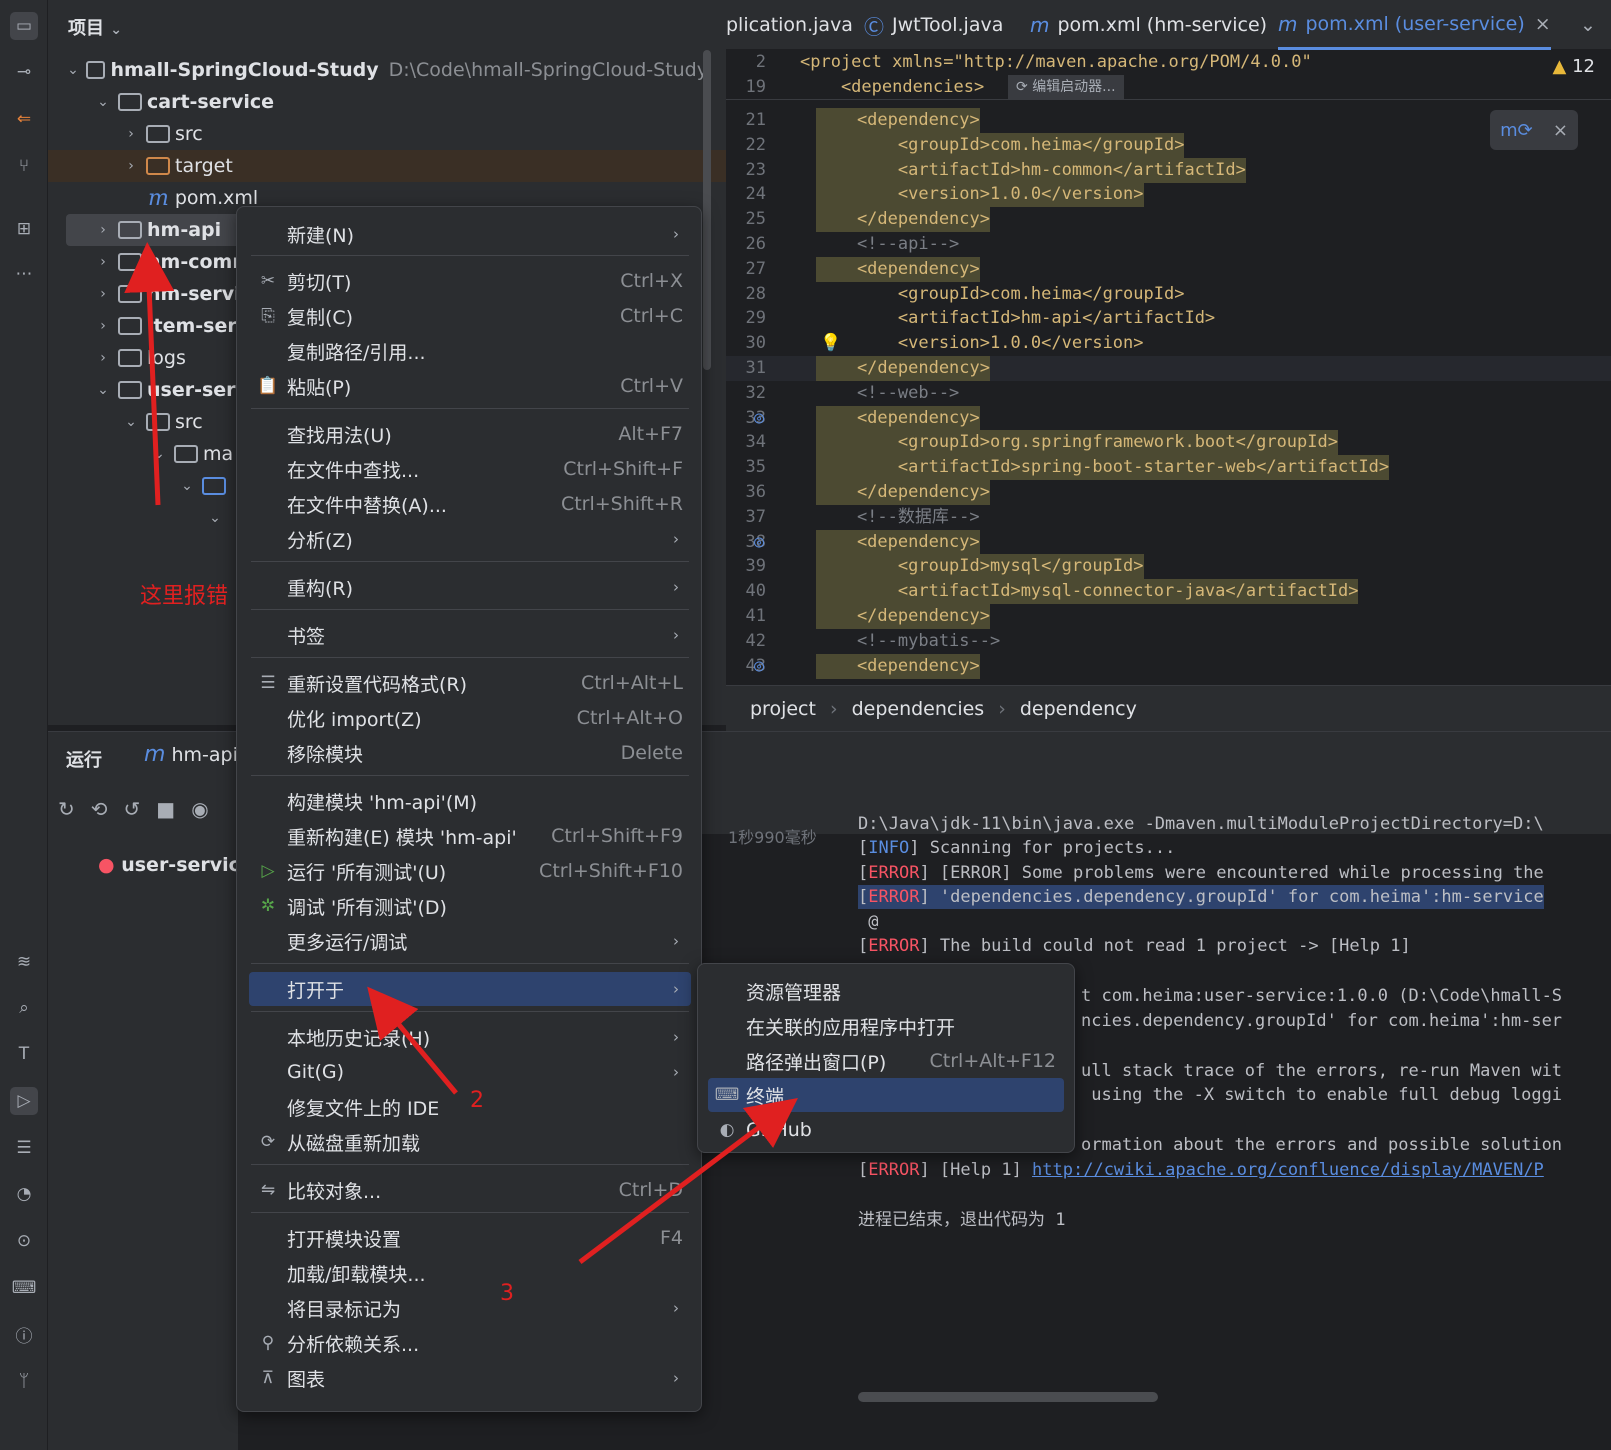 The height and width of the screenshot is (1450, 1611). What do you see at coordinates (1168, 616) in the screenshot?
I see `code-line: 41 </dependency>` at bounding box center [1168, 616].